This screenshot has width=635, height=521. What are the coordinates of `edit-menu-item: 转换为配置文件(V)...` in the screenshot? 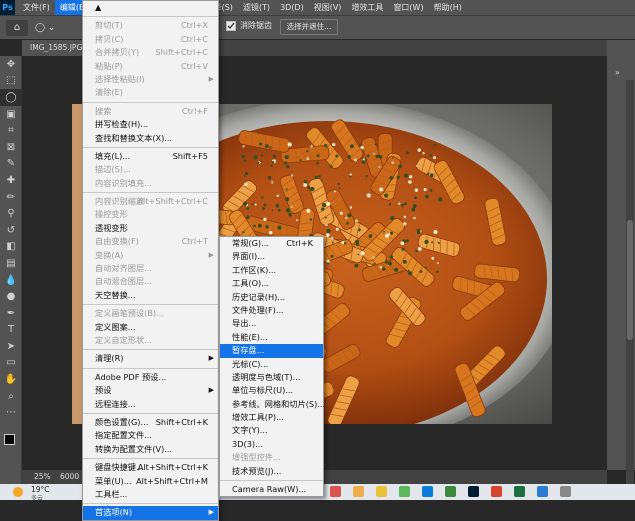 It's located at (150, 449).